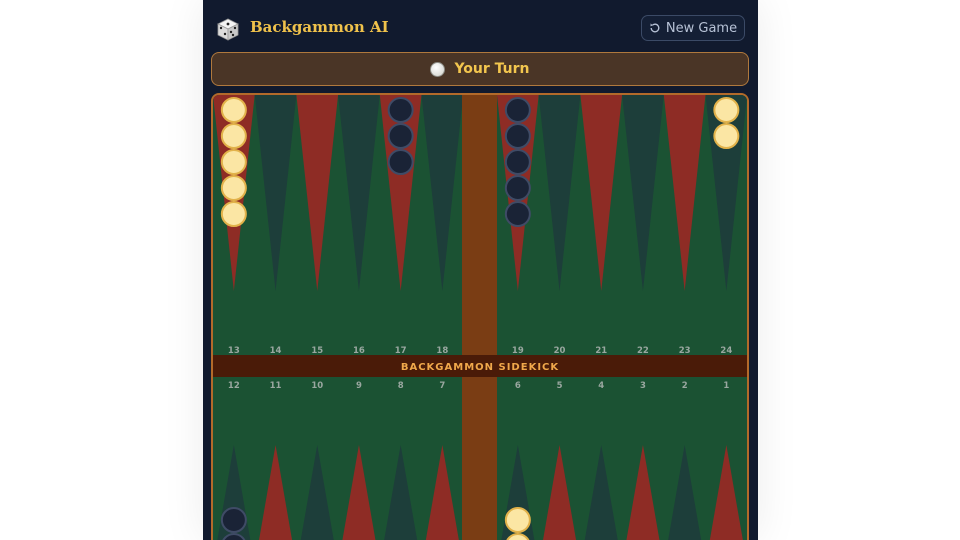 The width and height of the screenshot is (960, 540). What do you see at coordinates (601, 351) in the screenshot?
I see `point-number-21: 21` at bounding box center [601, 351].